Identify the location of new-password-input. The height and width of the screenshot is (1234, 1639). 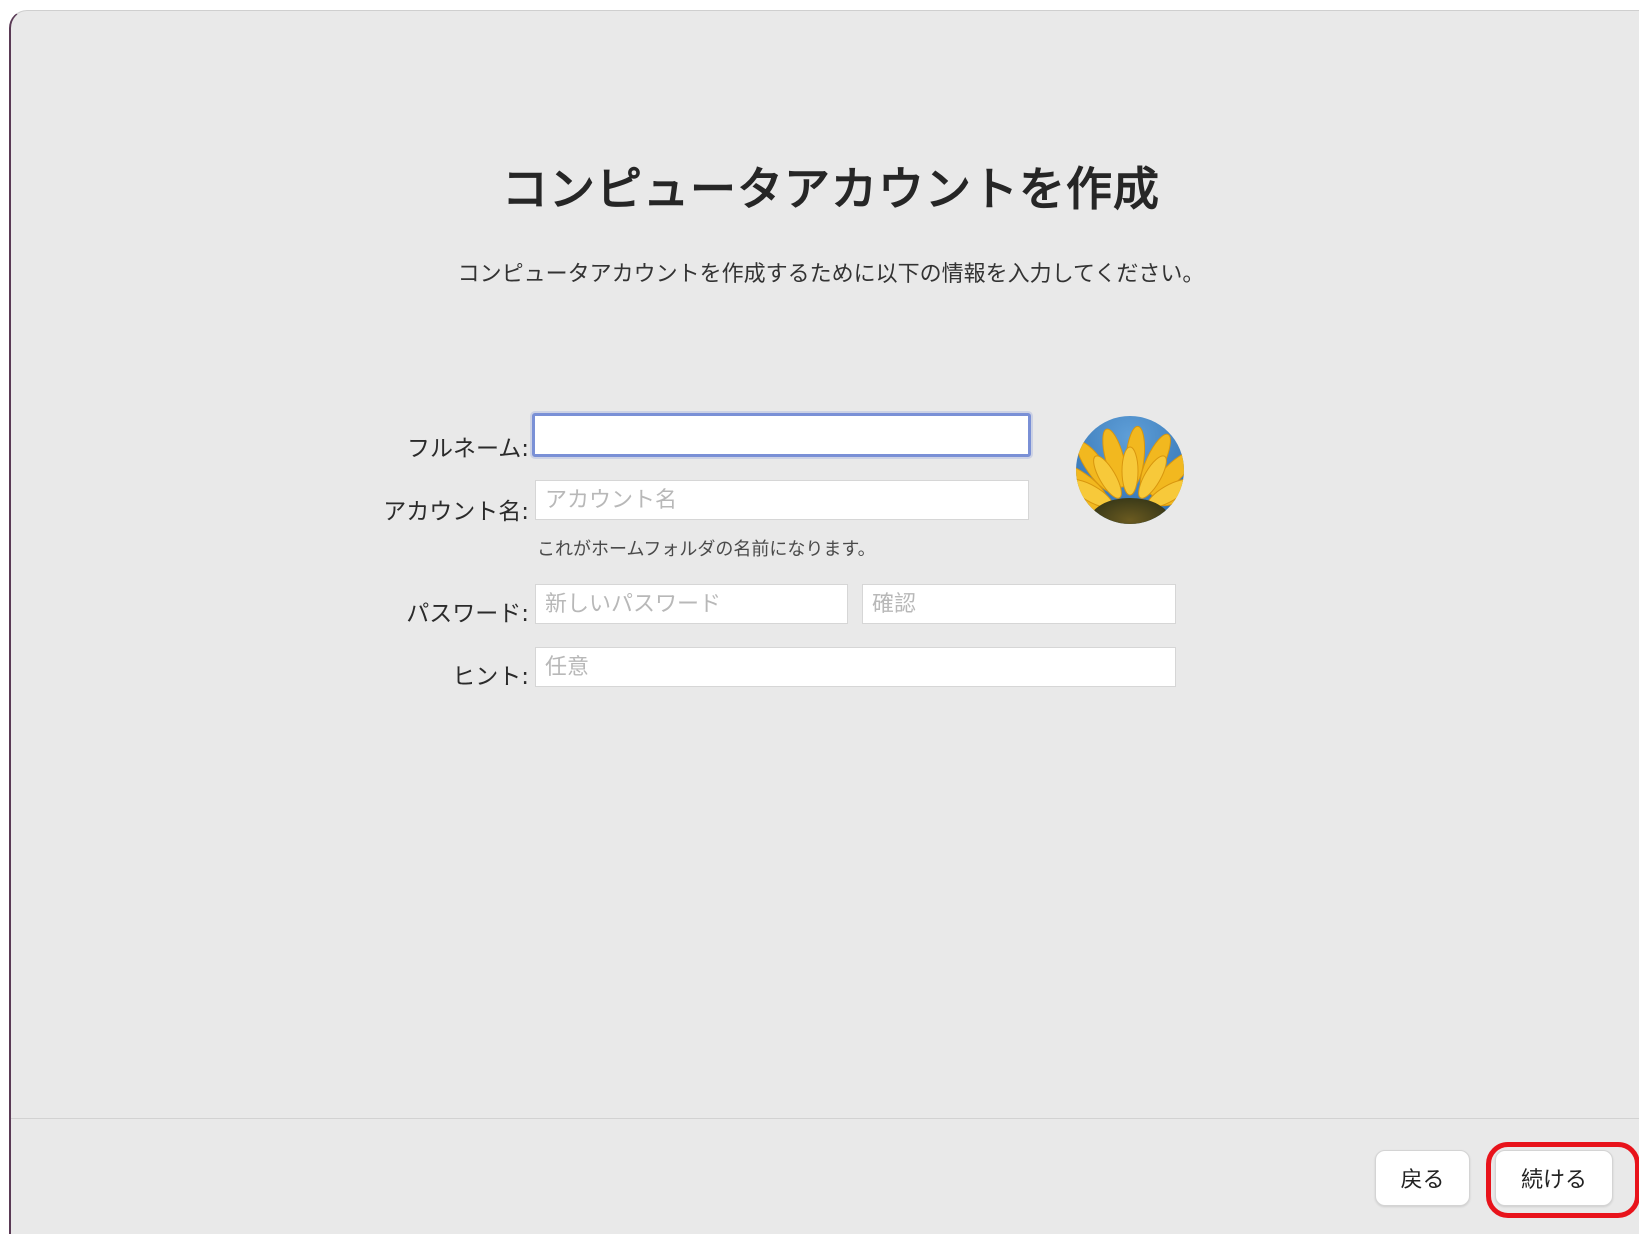
(691, 604).